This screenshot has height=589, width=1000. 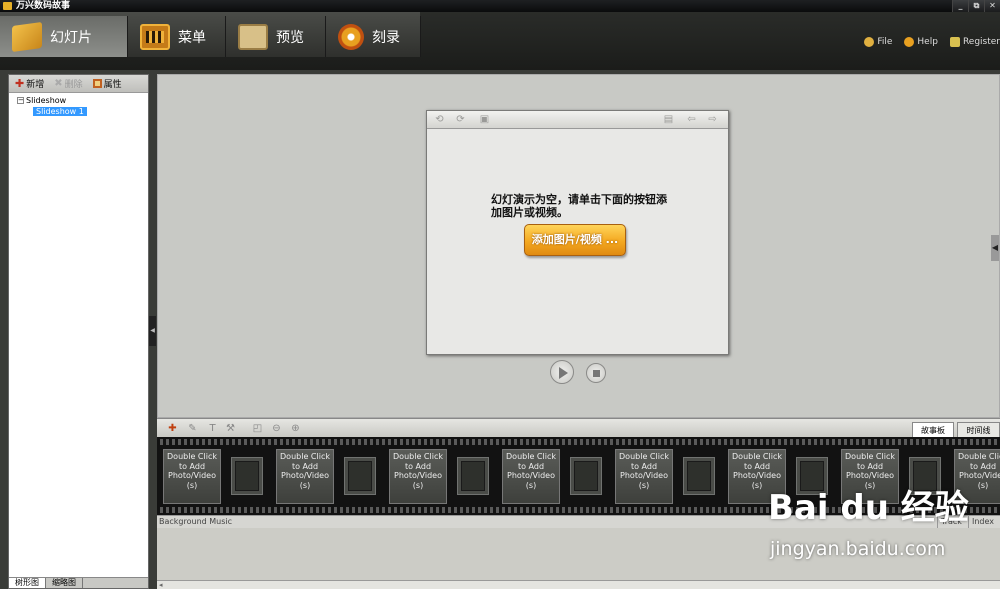 I want to click on restore-button: ⧉, so click(x=976, y=6).